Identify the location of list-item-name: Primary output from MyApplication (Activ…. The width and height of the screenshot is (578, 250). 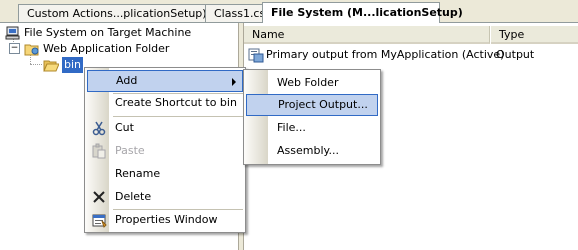
(385, 54).